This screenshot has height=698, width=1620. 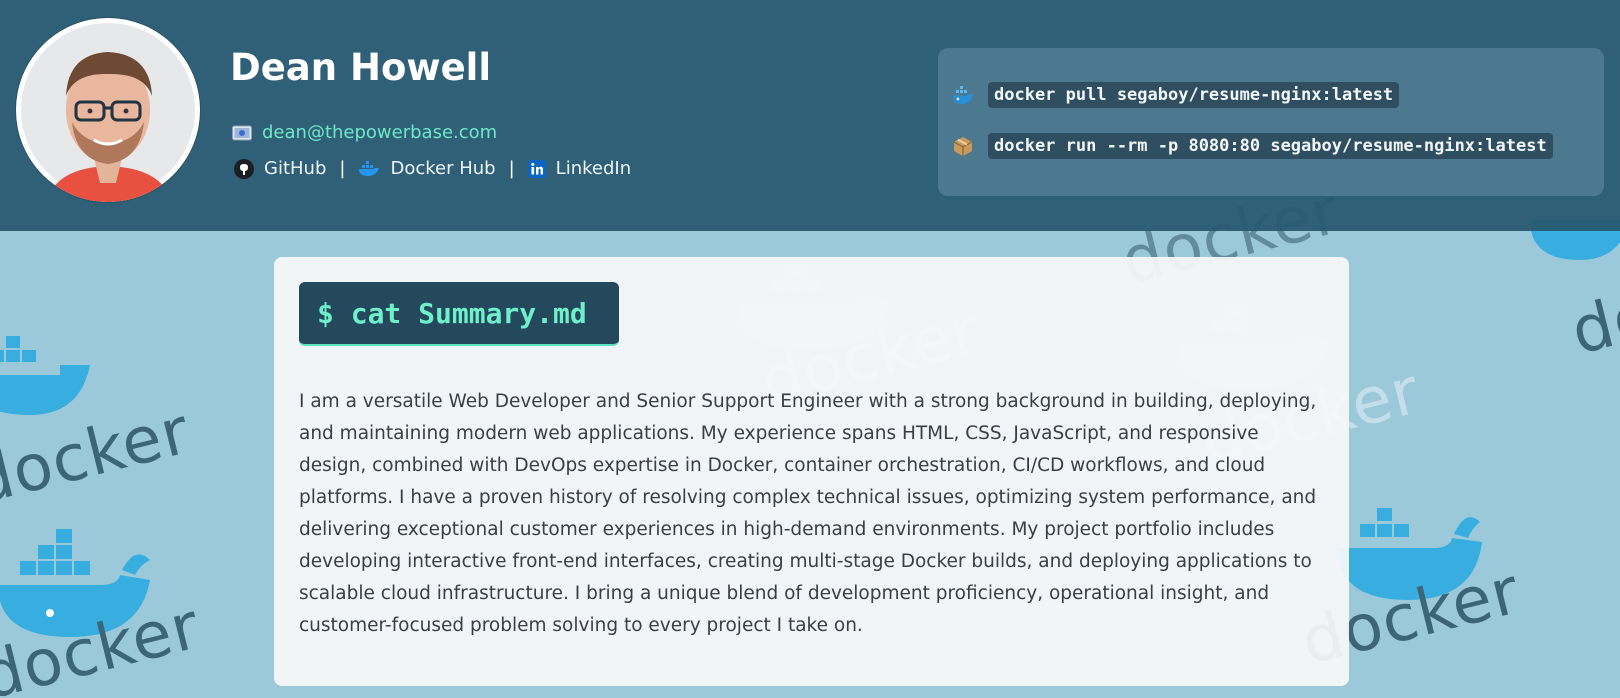 I want to click on github-icon, so click(x=244, y=168).